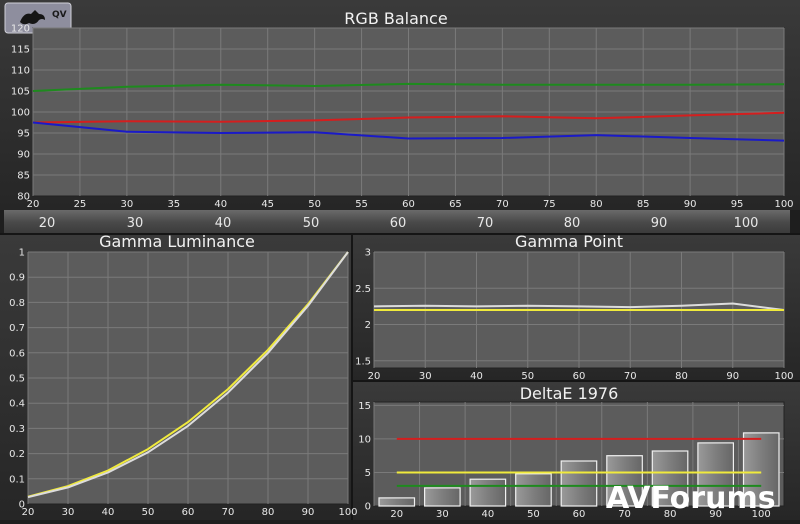 The width and height of the screenshot is (800, 524). I want to click on gamma_point-x-tick-label: 50, so click(527, 376).